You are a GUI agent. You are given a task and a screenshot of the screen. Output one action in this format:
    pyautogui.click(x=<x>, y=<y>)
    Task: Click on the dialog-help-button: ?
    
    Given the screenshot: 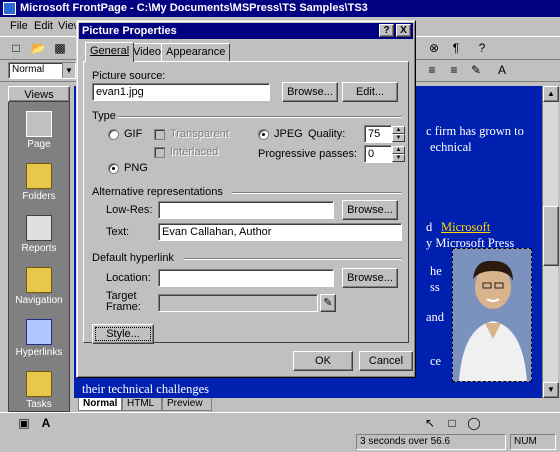 What is the action you would take?
    pyautogui.click(x=386, y=30)
    